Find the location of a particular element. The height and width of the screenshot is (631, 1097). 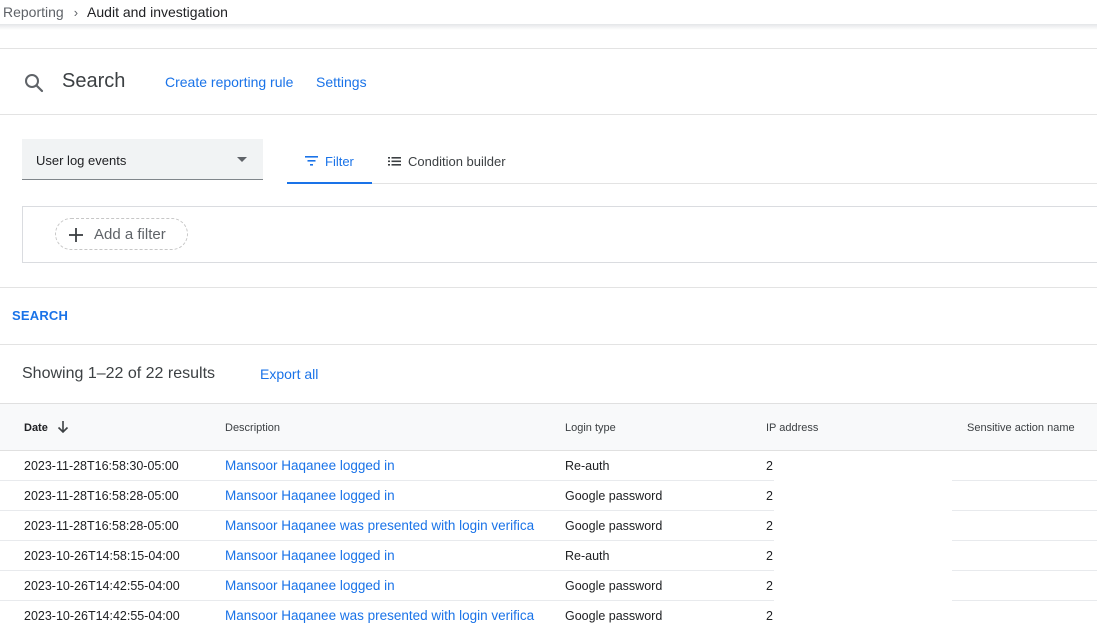

breadcrumb-current: Audit and investigation is located at coordinates (157, 12).